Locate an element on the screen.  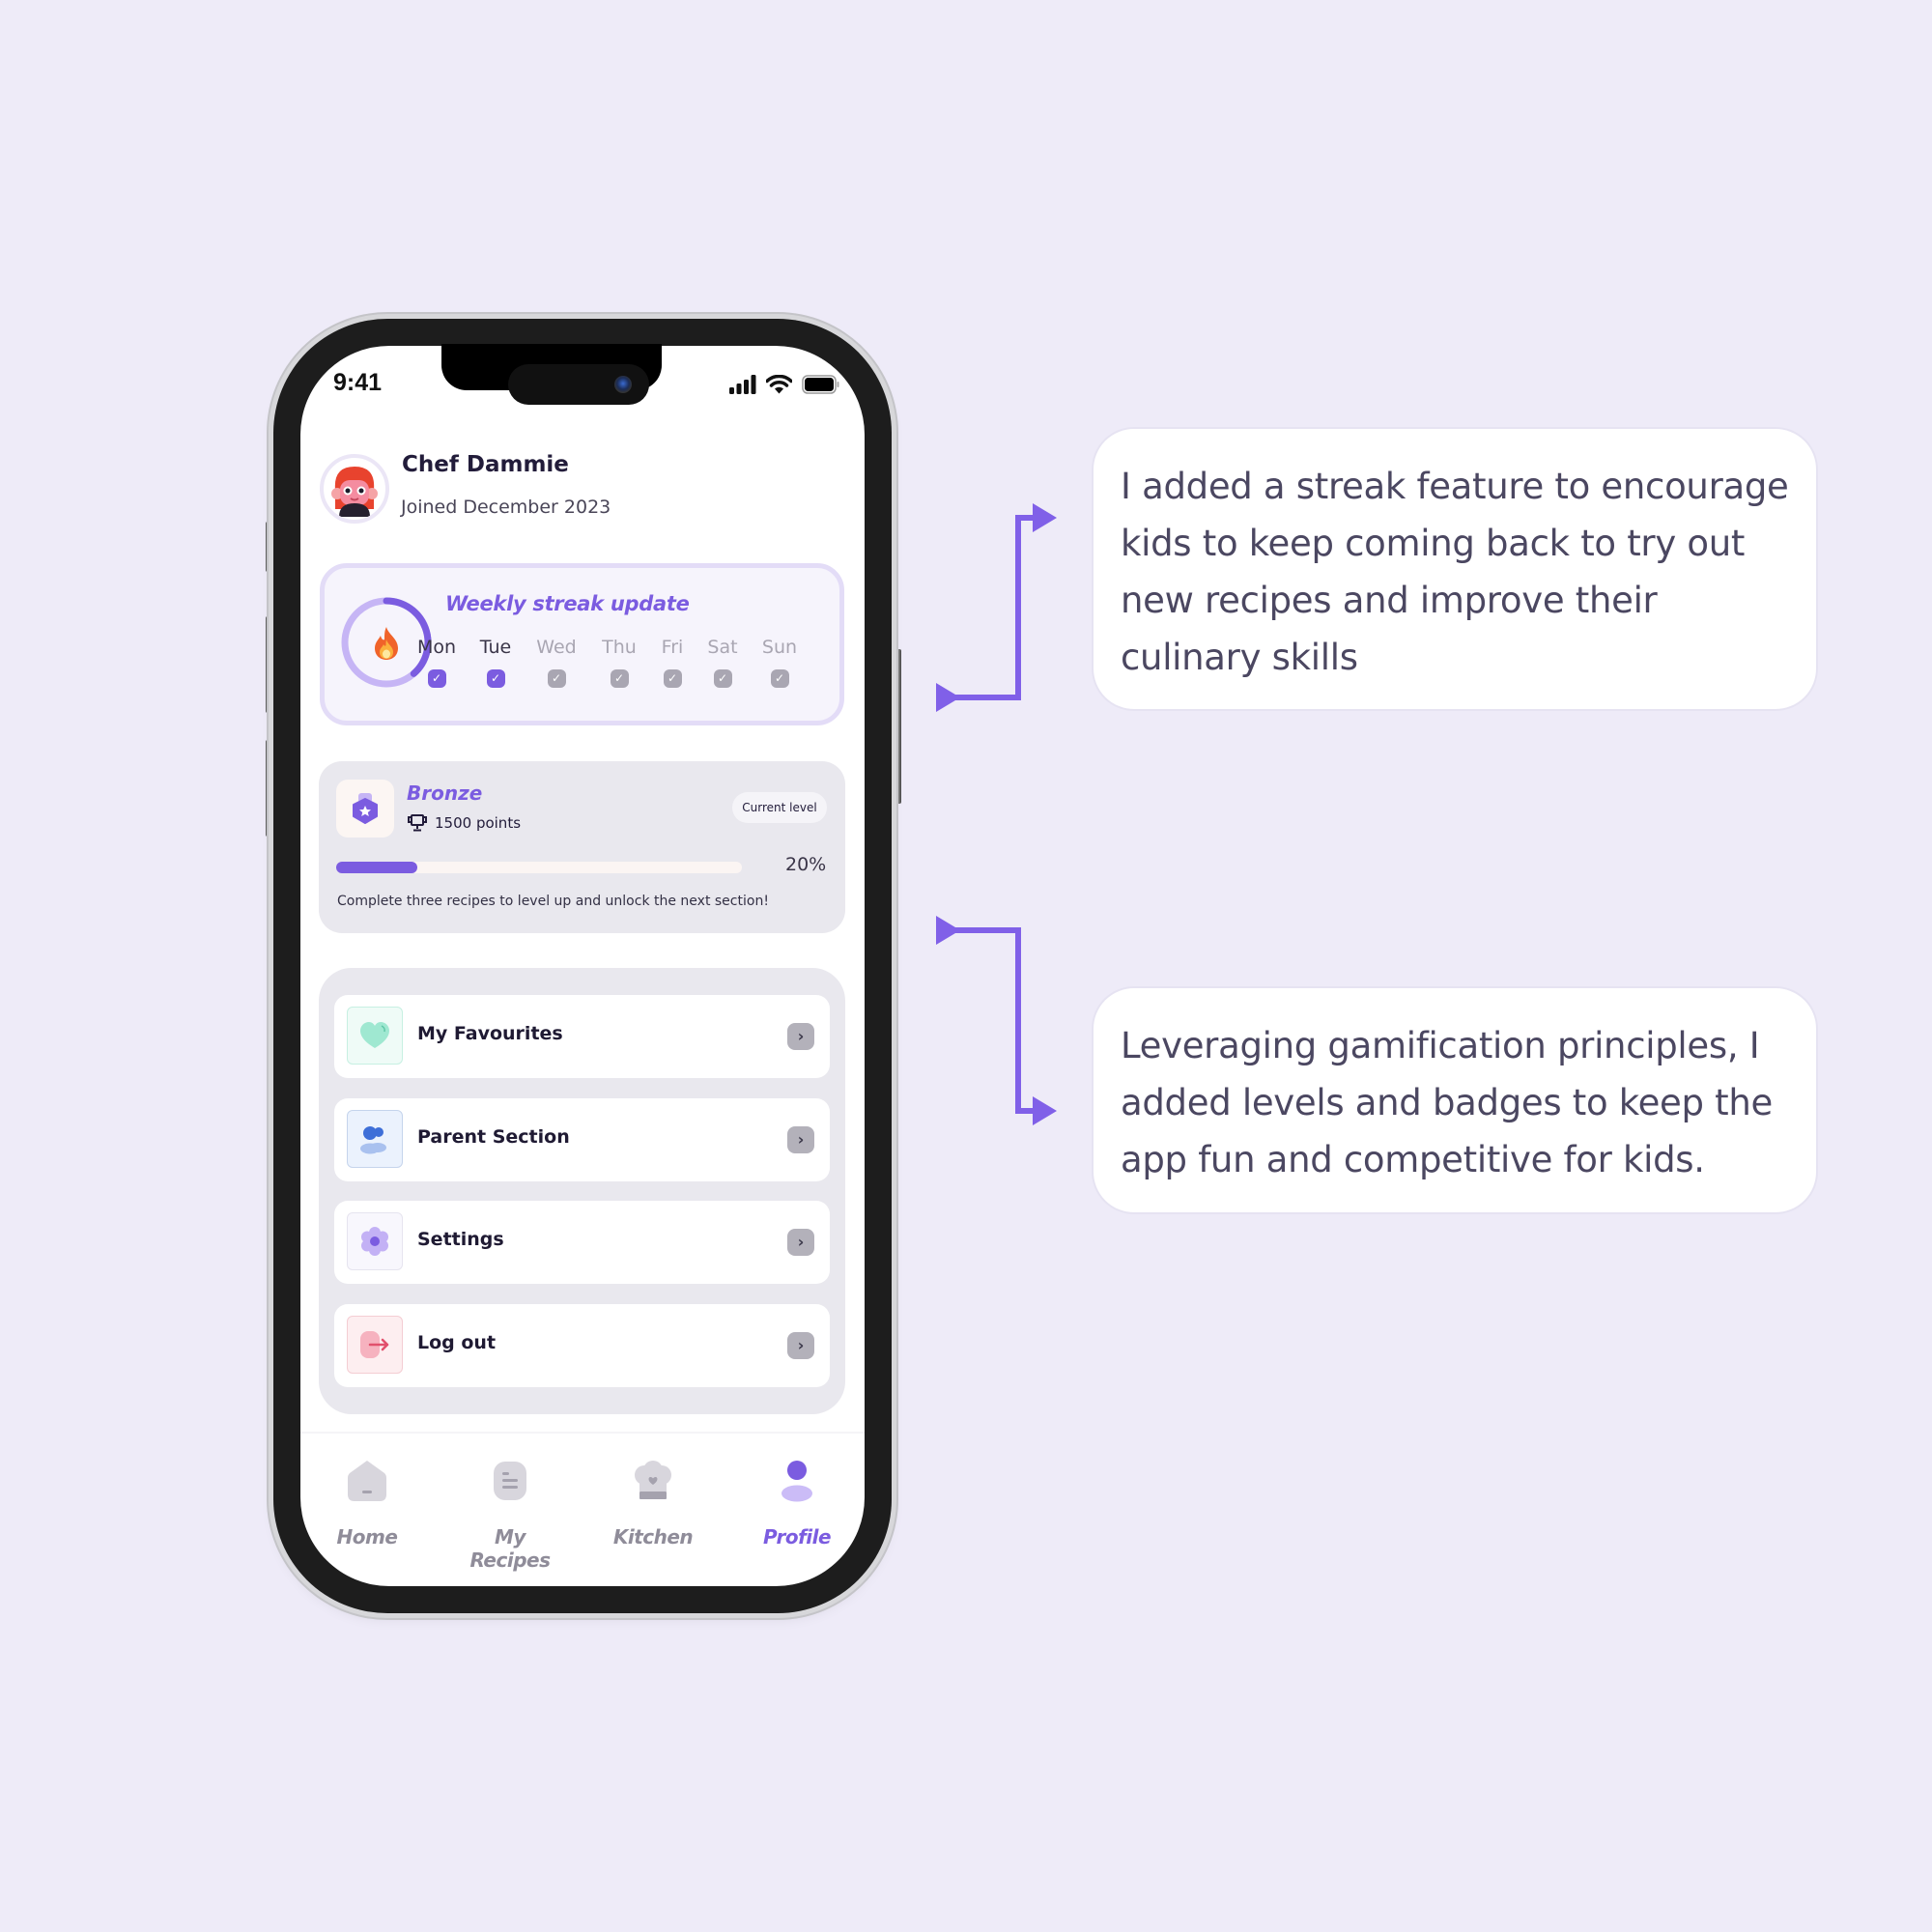
menu-item-log-out: Log out › is located at coordinates (582, 1345).